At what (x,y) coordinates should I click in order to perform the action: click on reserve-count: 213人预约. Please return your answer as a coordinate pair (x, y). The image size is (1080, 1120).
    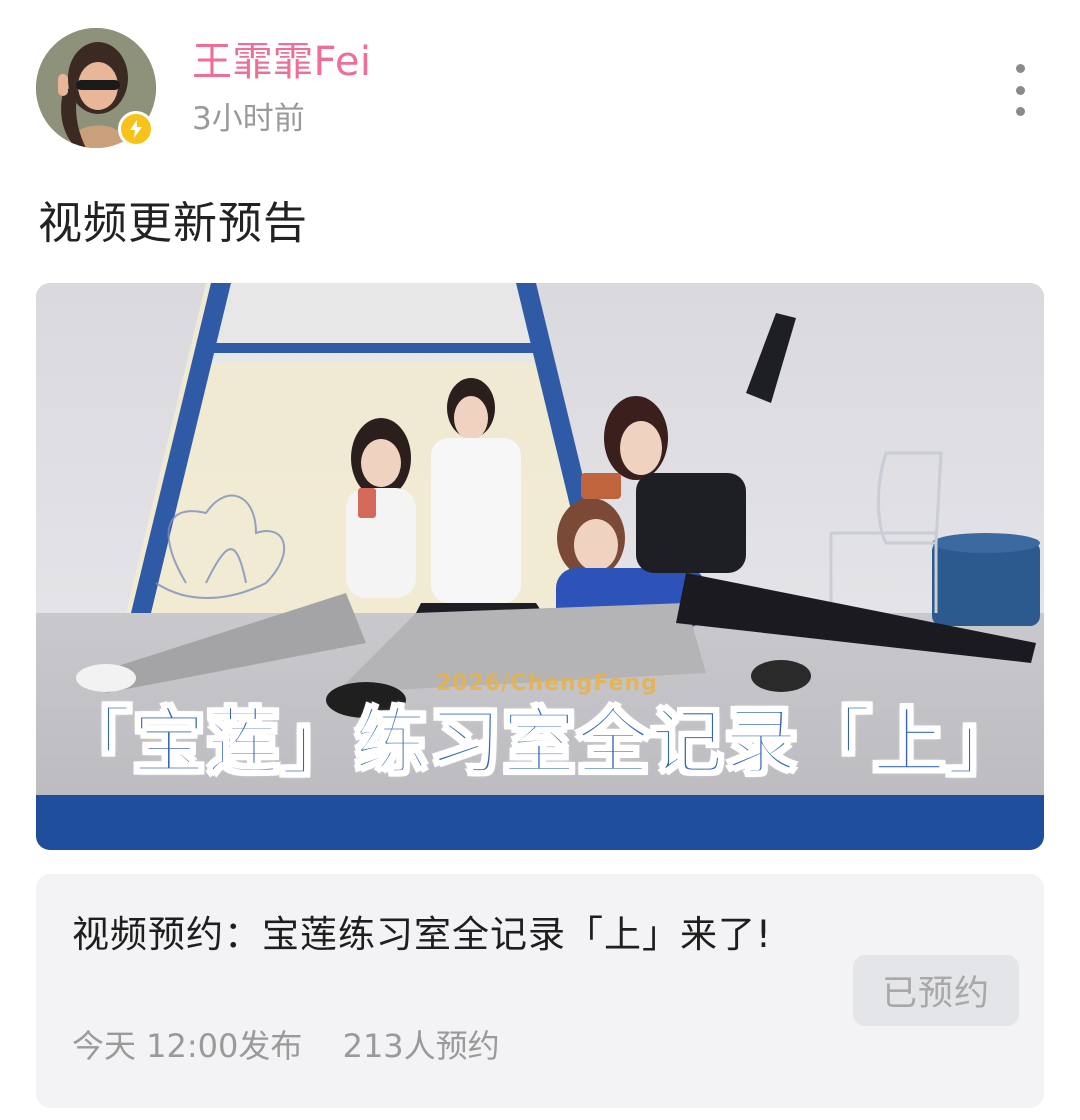
    Looking at the image, I should click on (421, 1046).